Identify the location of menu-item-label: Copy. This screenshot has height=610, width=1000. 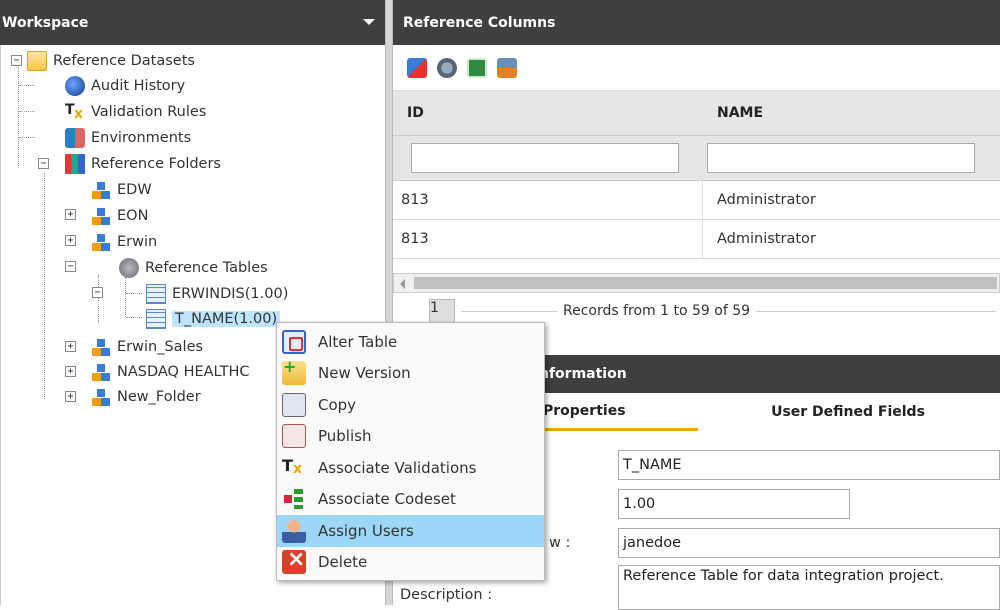
(337, 404).